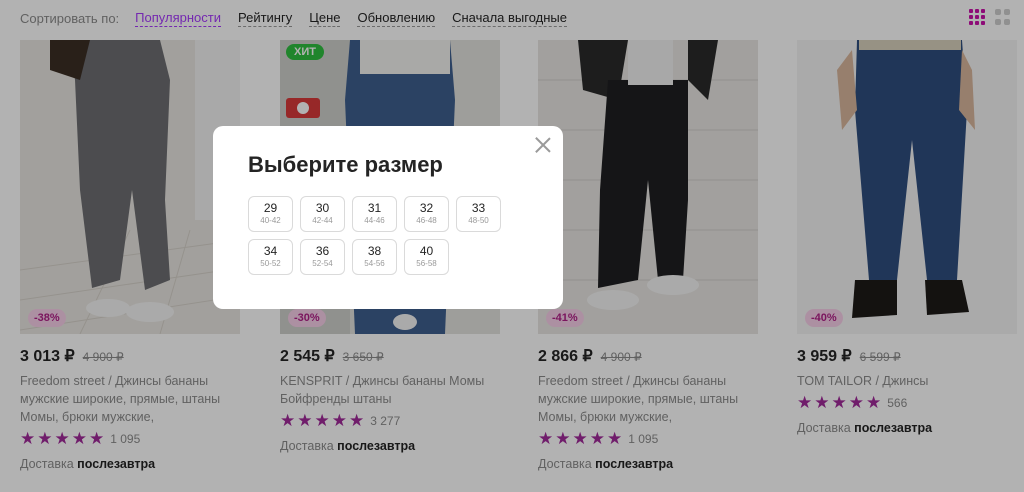 The image size is (1024, 492). I want to click on modal-title: Выберите размер, so click(345, 164).